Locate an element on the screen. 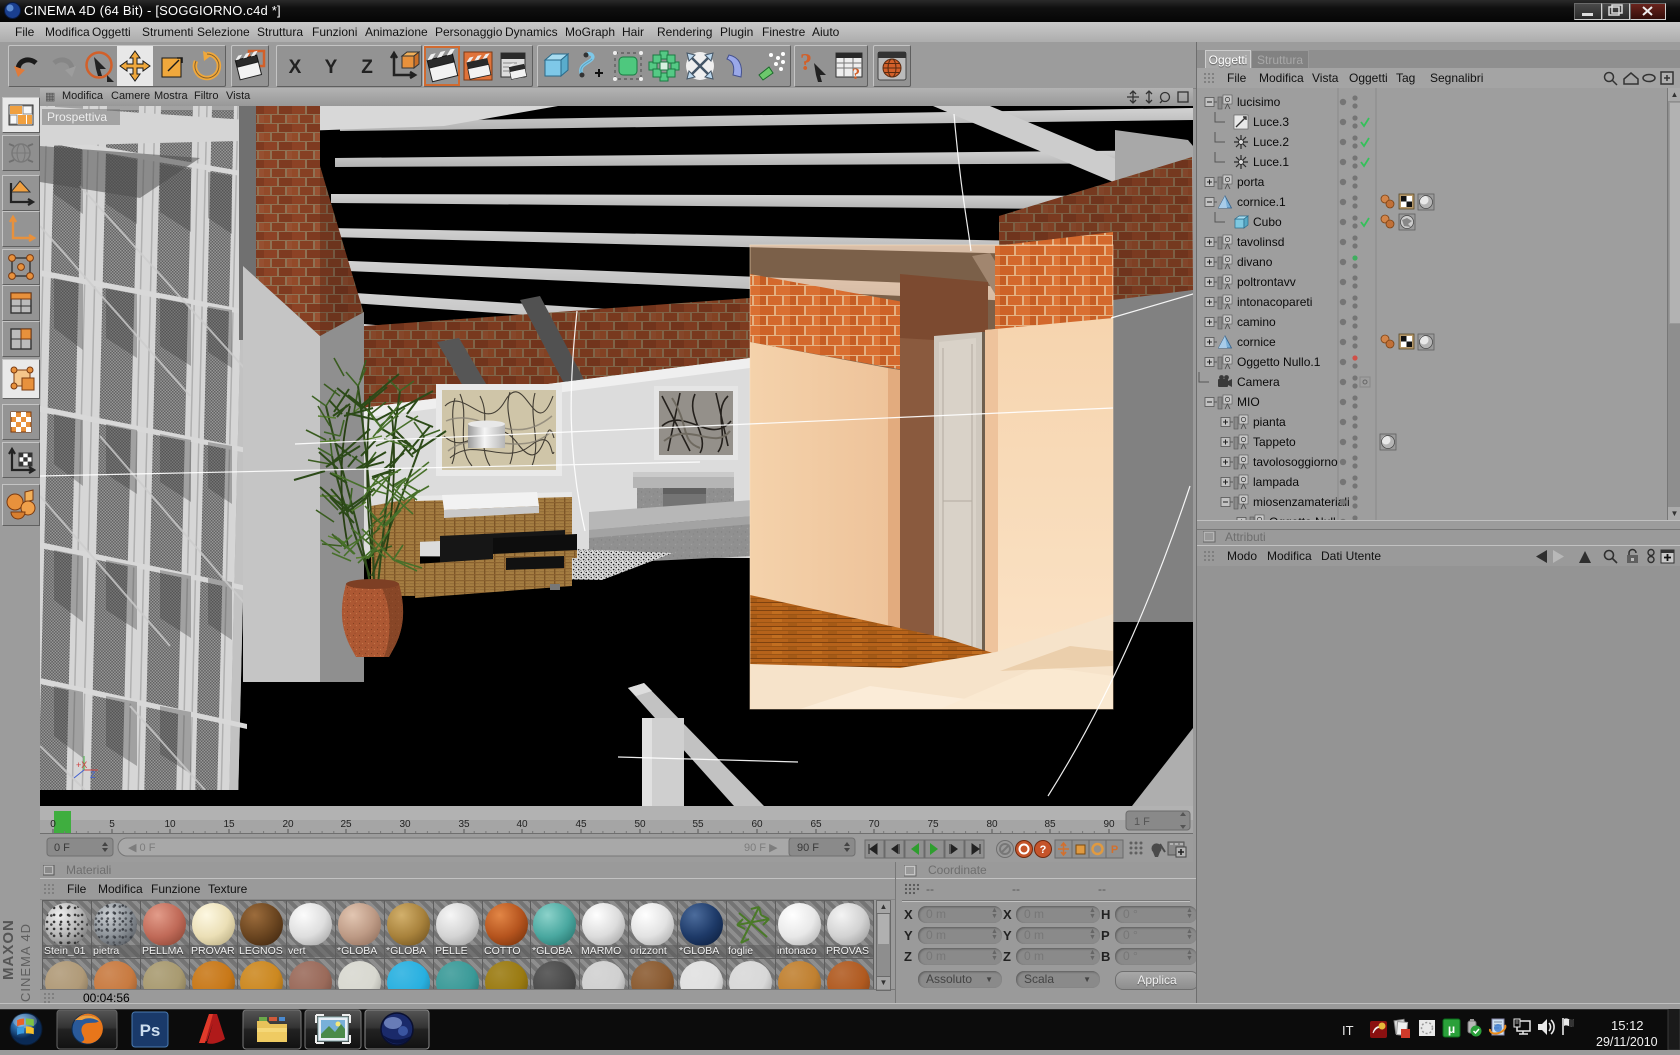 This screenshot has height=1055, width=1680. svg-text: divano is located at coordinates (1255, 262).